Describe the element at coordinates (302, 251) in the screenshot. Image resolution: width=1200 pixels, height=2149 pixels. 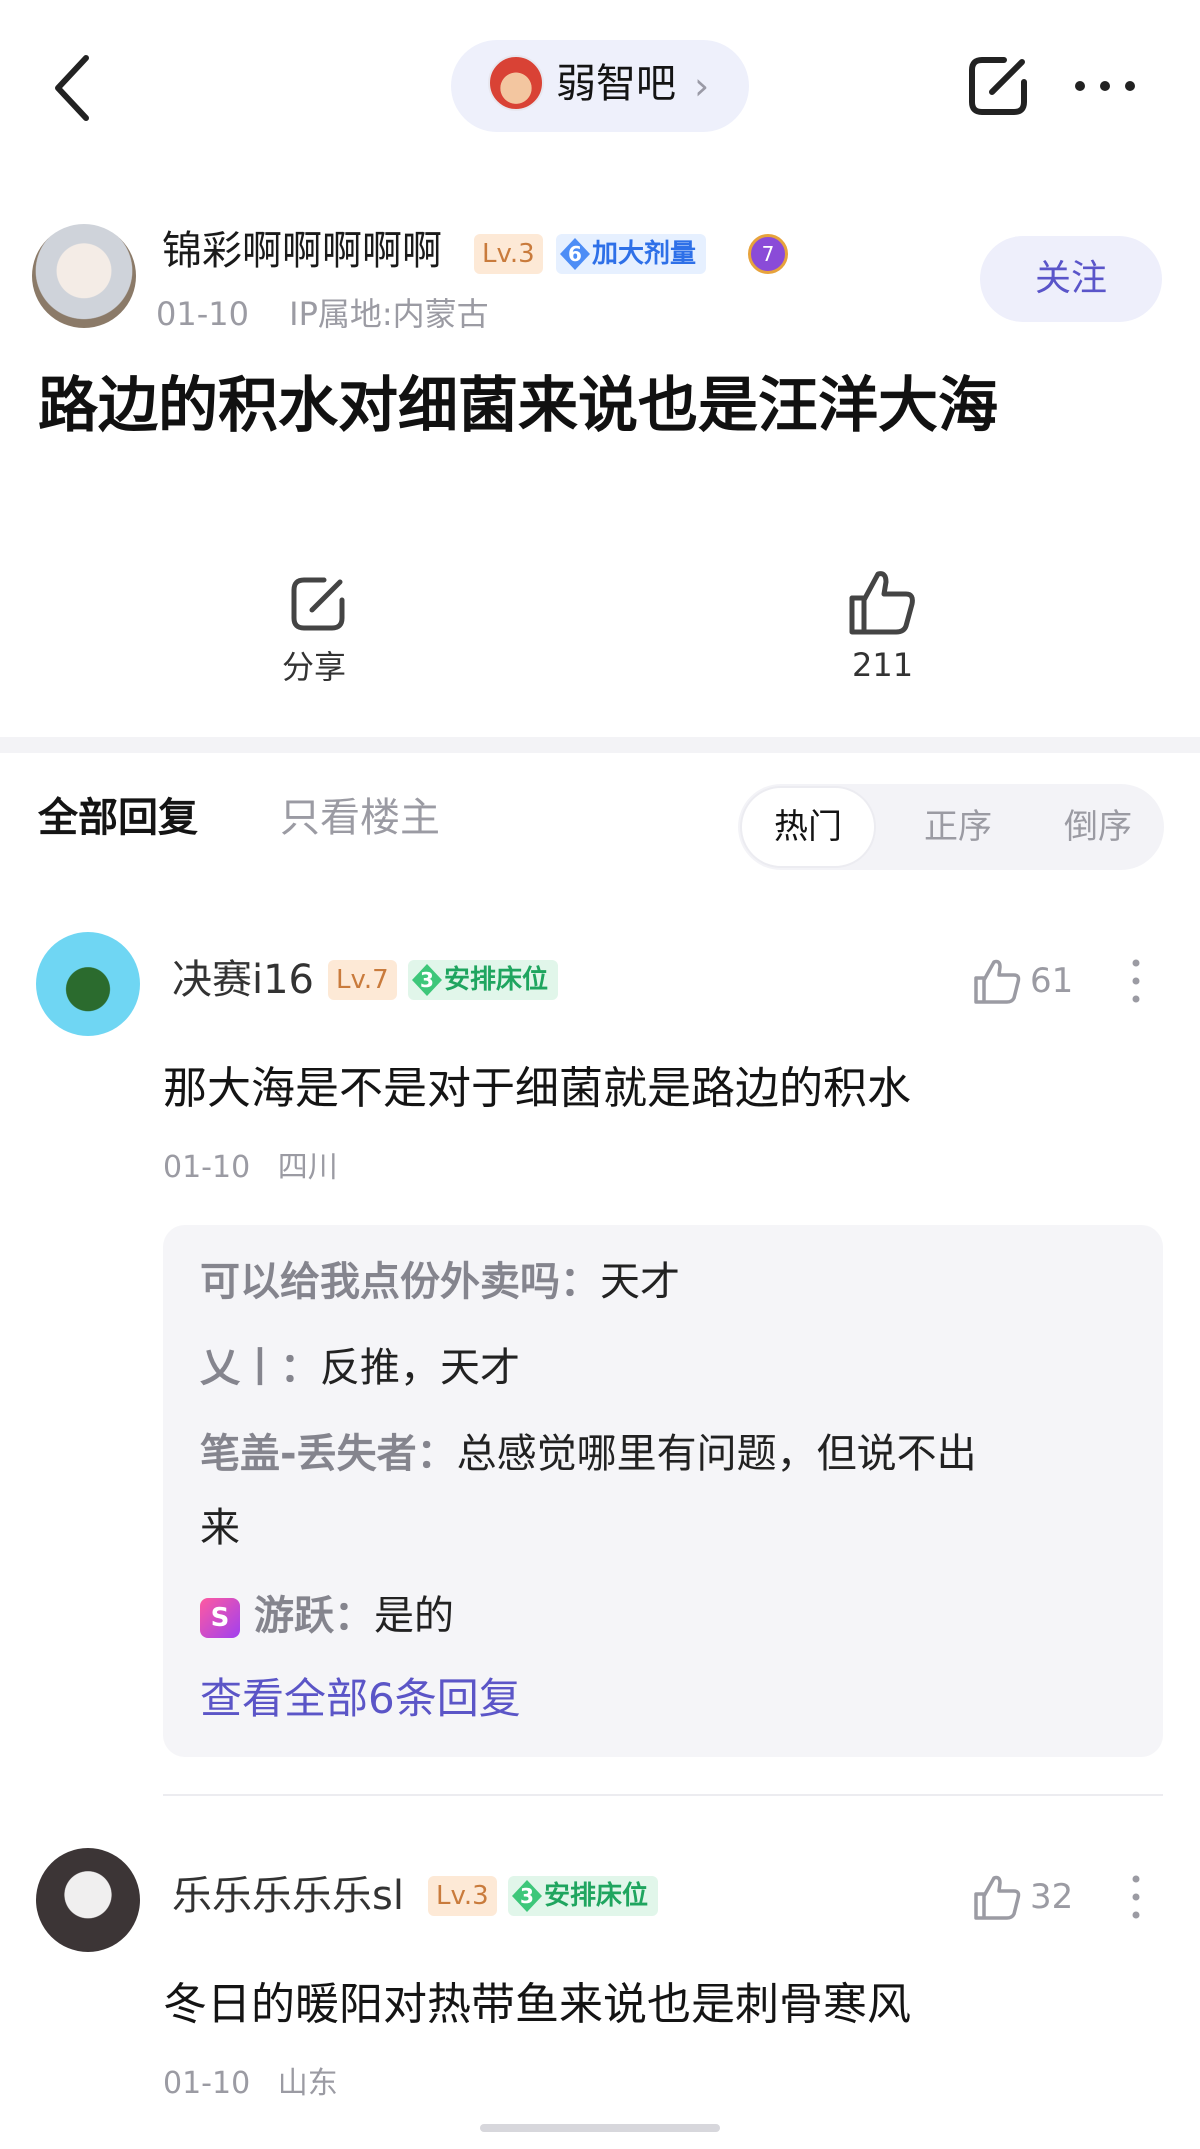
I see `author-name: 锦彩啊啊啊啊啊` at that location.